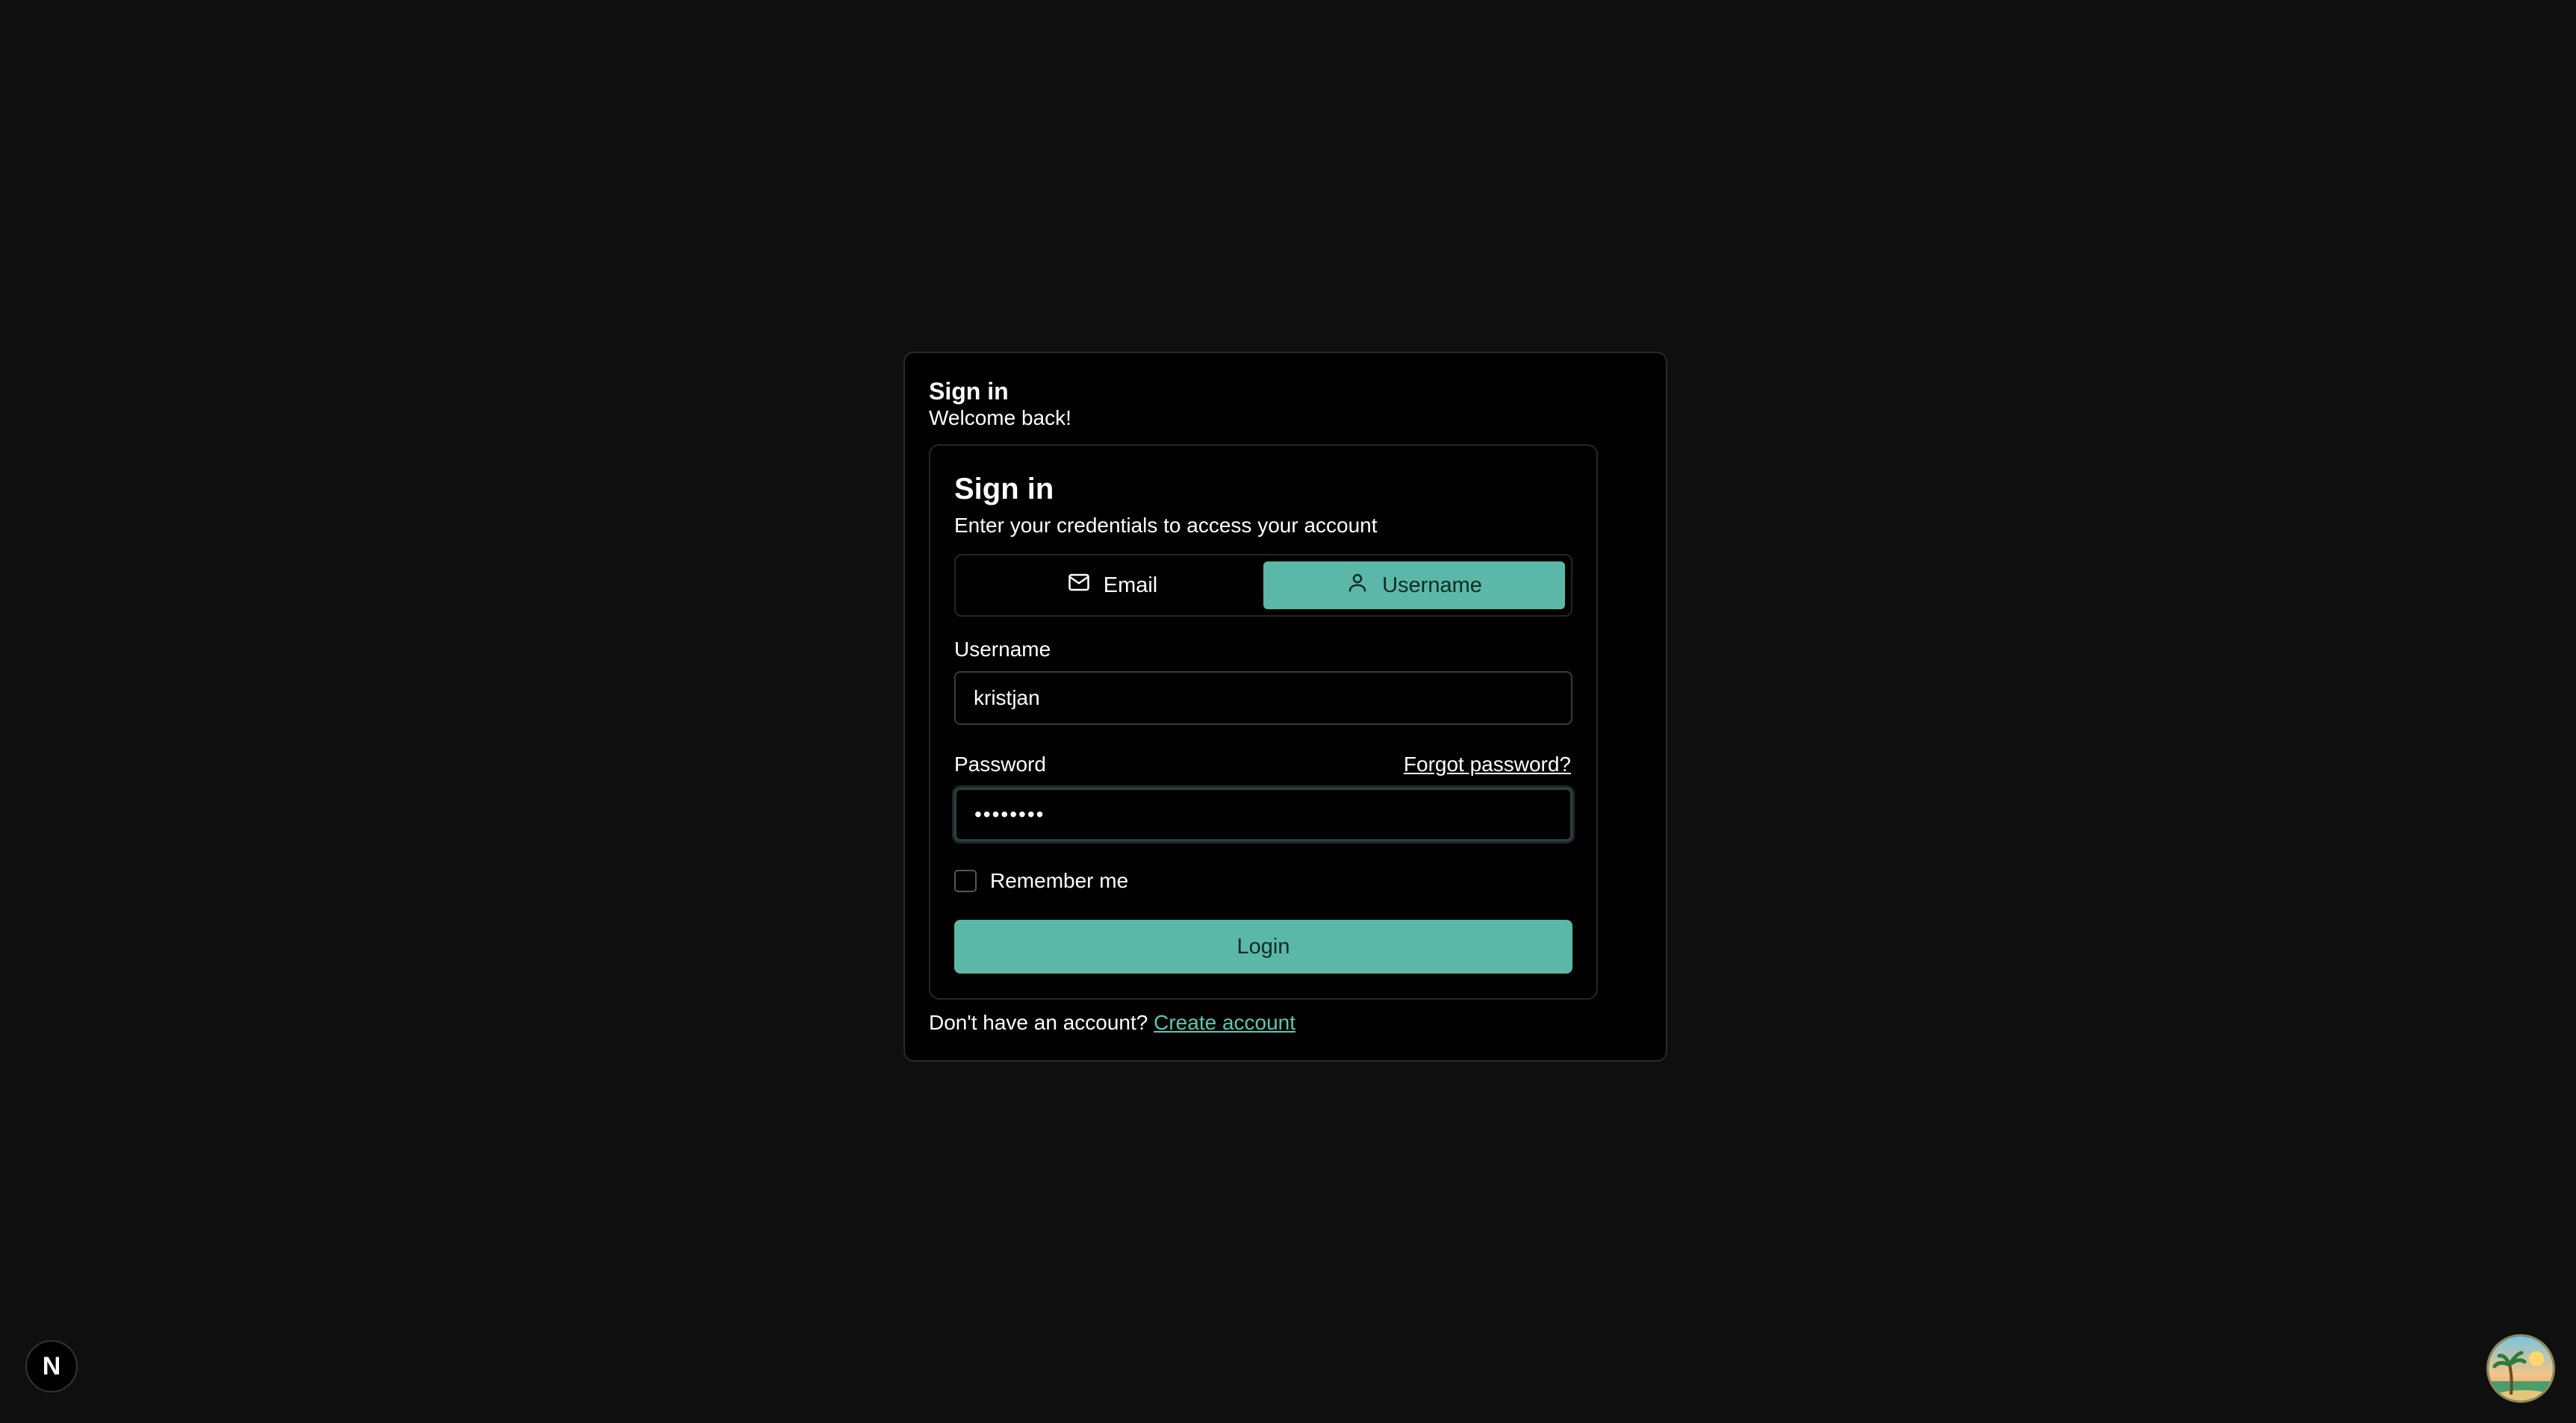 Image resolution: width=2576 pixels, height=1423 pixels. I want to click on outer-title: Sign in, so click(969, 391).